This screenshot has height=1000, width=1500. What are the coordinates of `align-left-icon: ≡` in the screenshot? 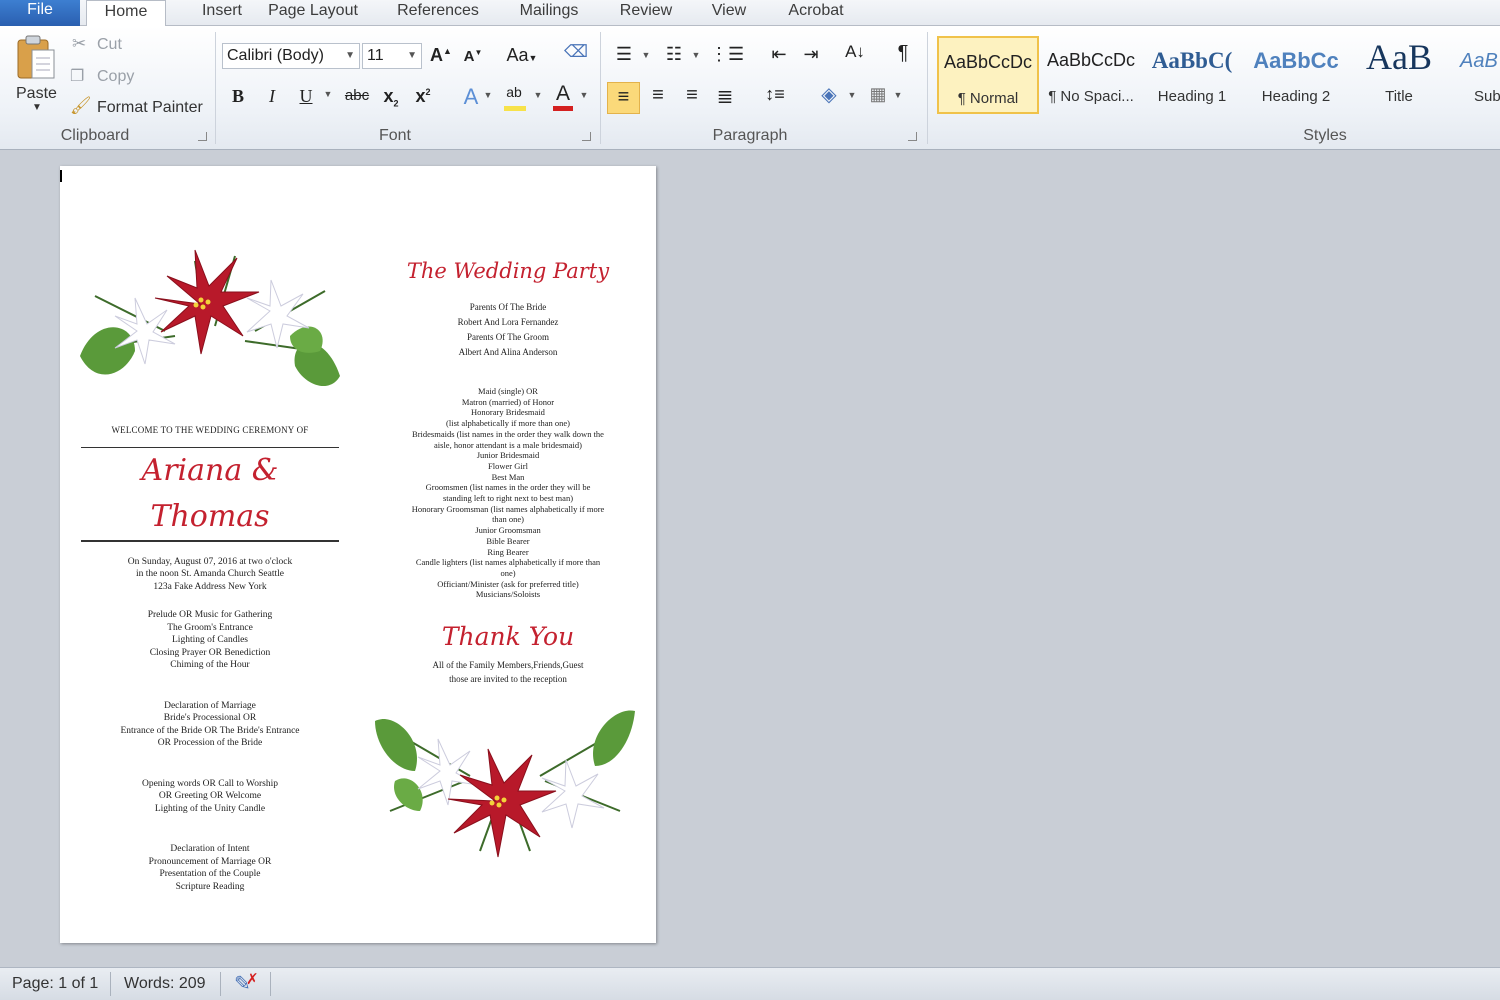 It's located at (623, 98).